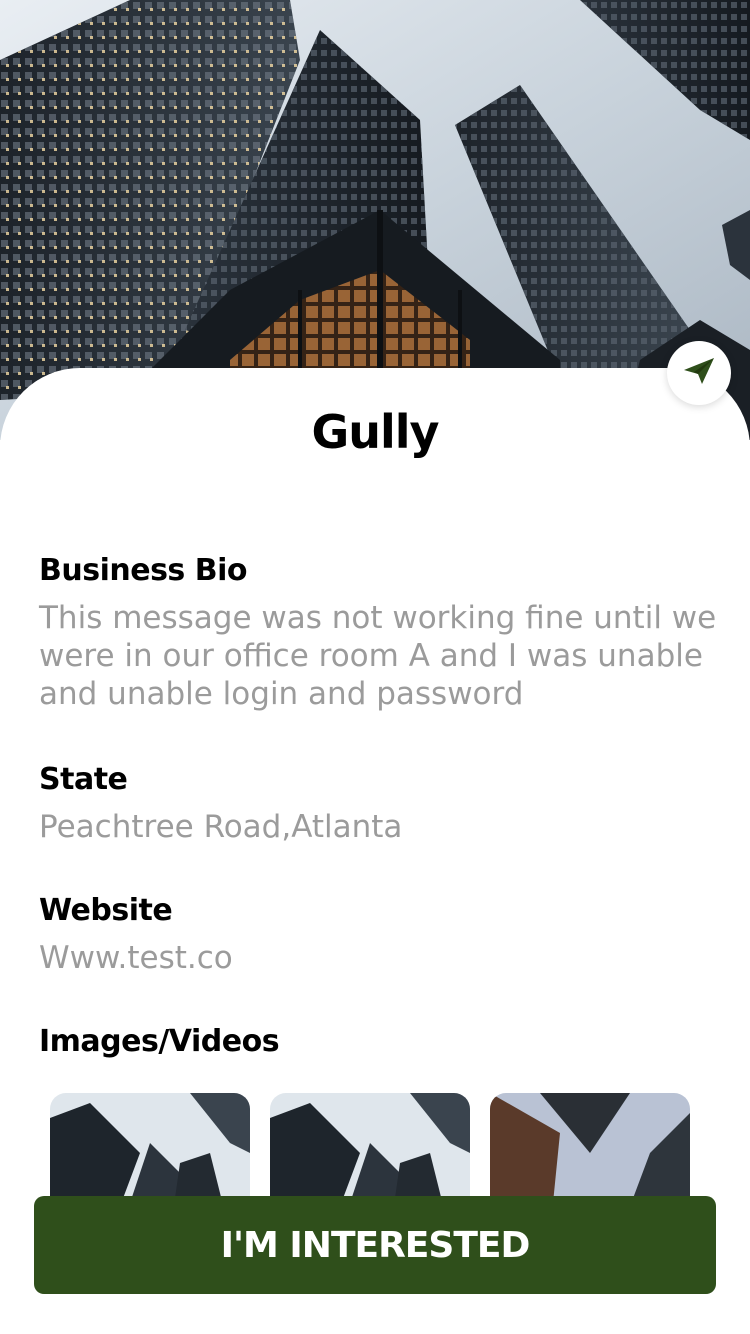 This screenshot has height=1334, width=750. I want to click on bio-label: Business Bio, so click(143, 570).